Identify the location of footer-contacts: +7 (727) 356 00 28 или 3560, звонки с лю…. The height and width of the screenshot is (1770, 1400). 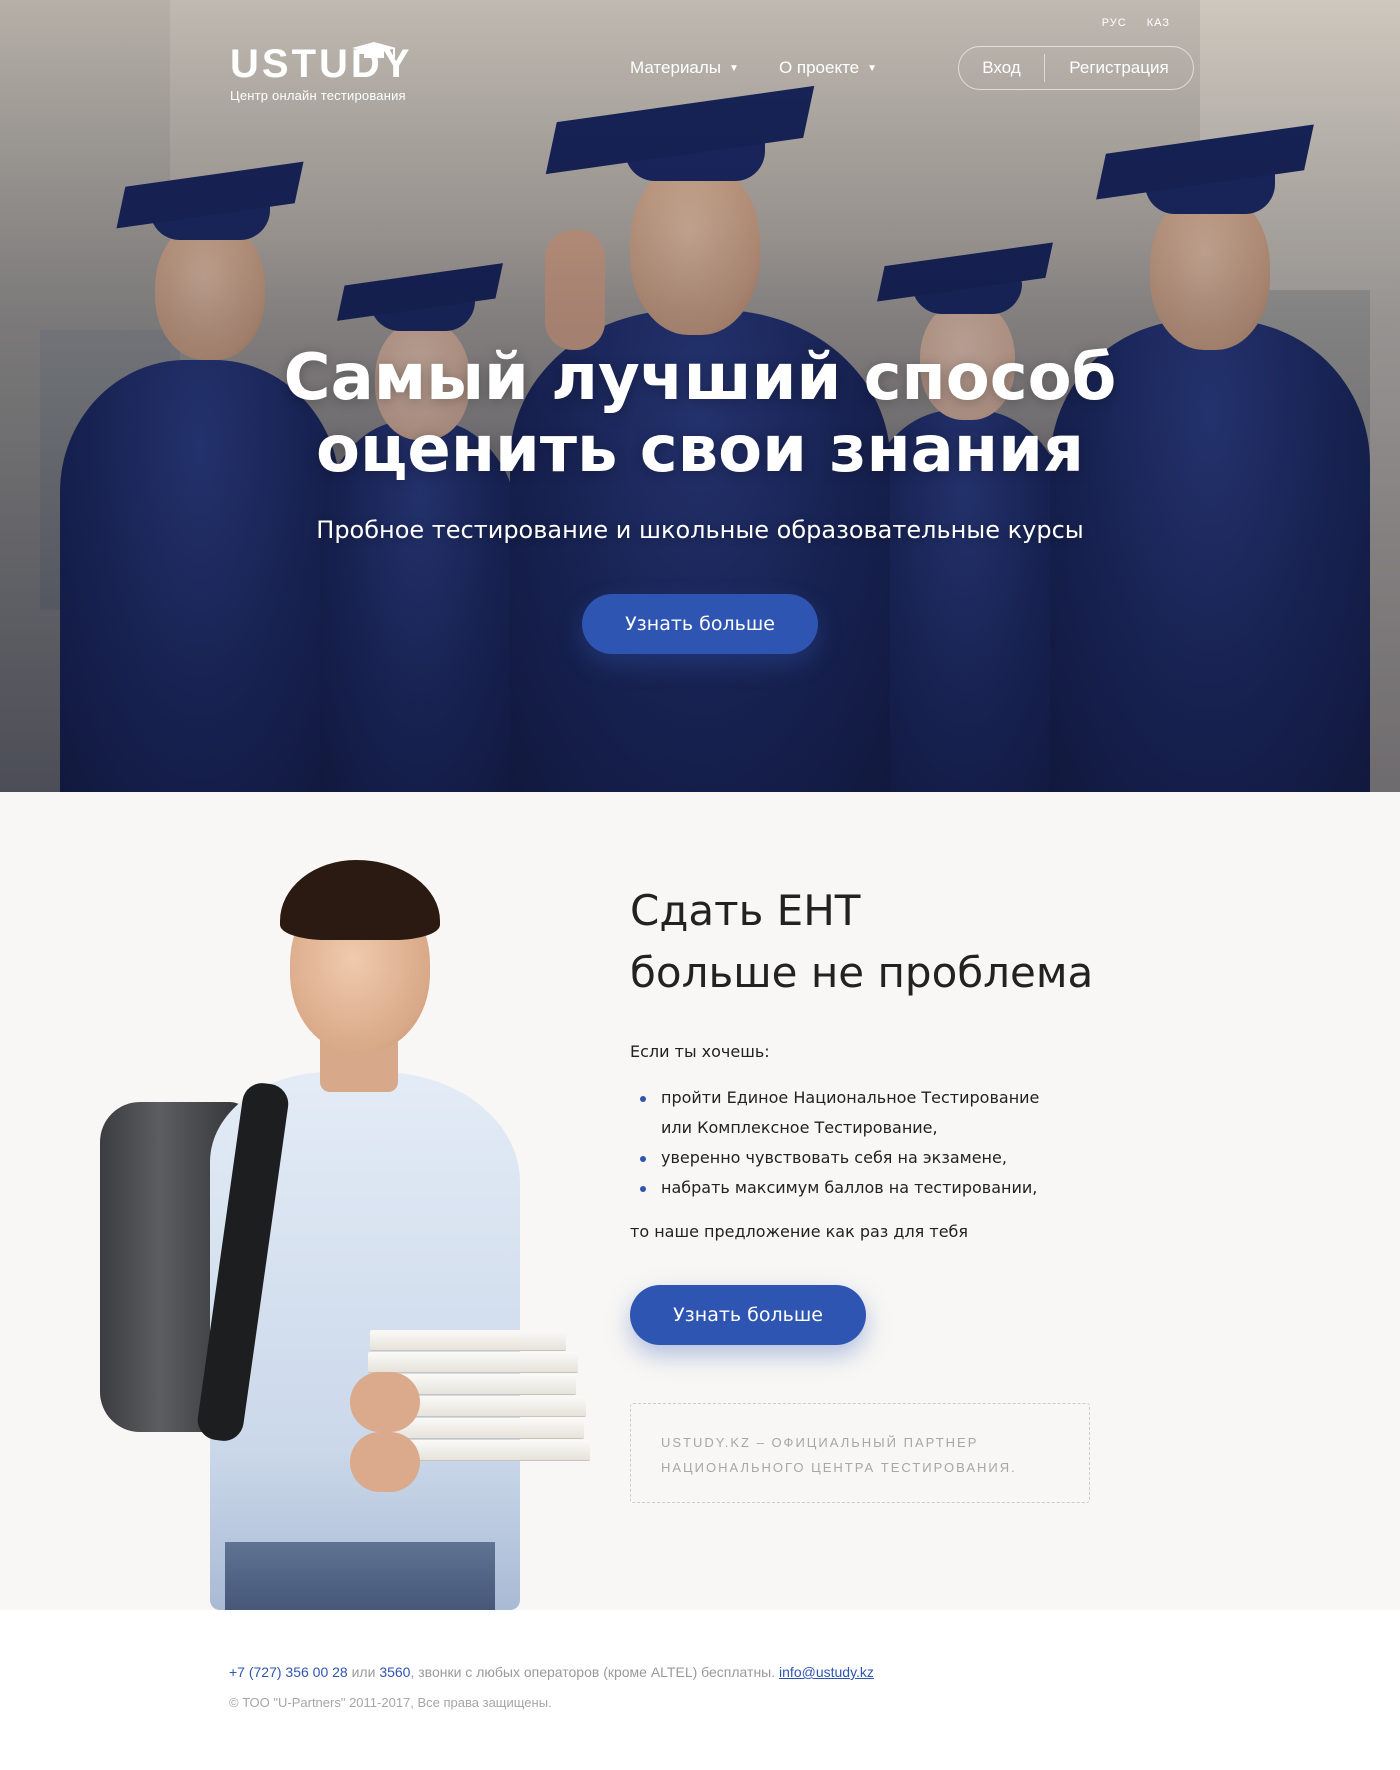
(814, 1672).